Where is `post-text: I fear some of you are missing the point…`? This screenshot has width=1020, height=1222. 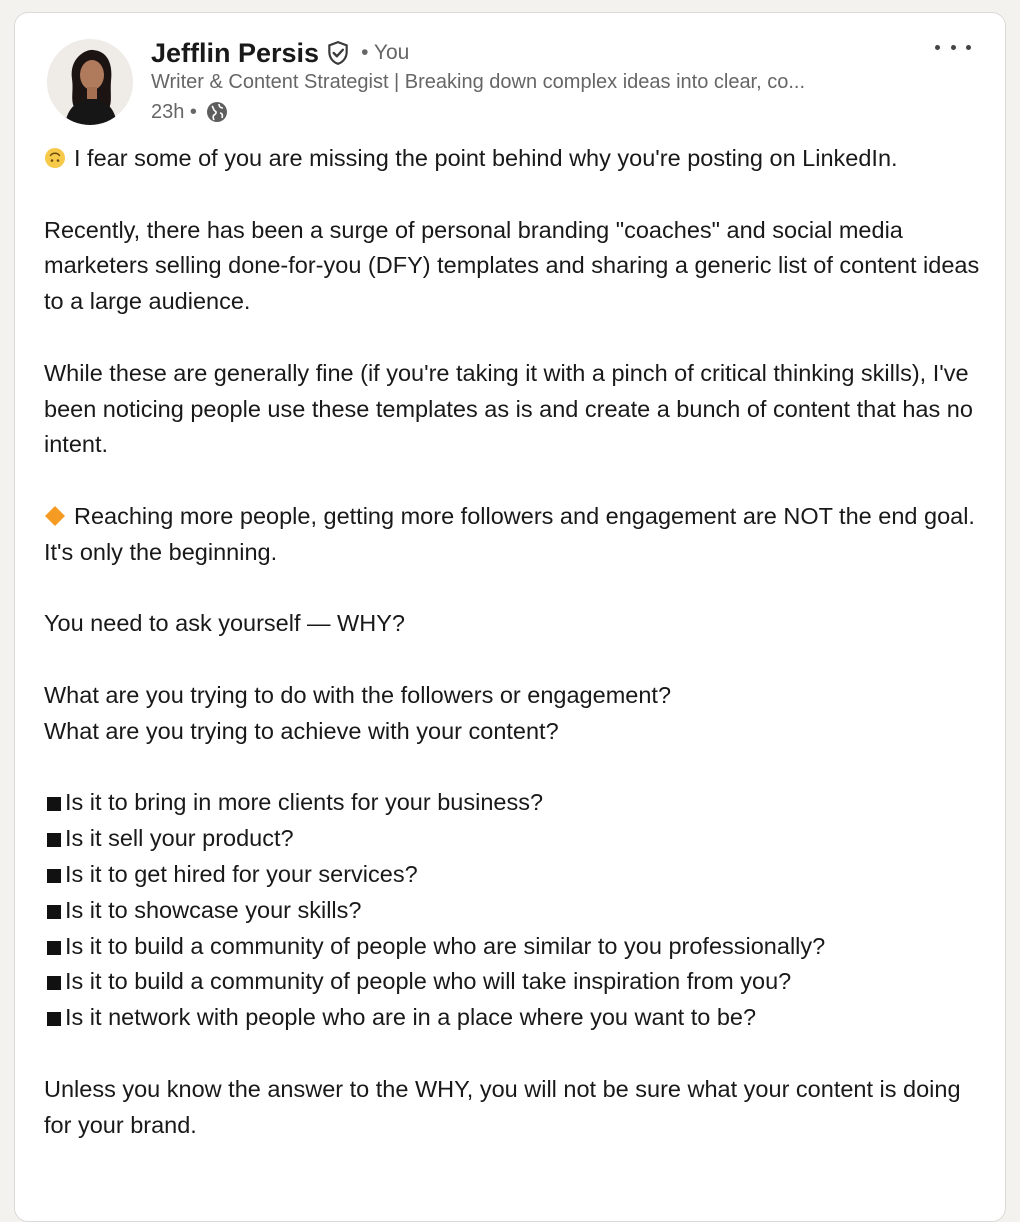 post-text: I fear some of you are missing the point… is located at coordinates (486, 158).